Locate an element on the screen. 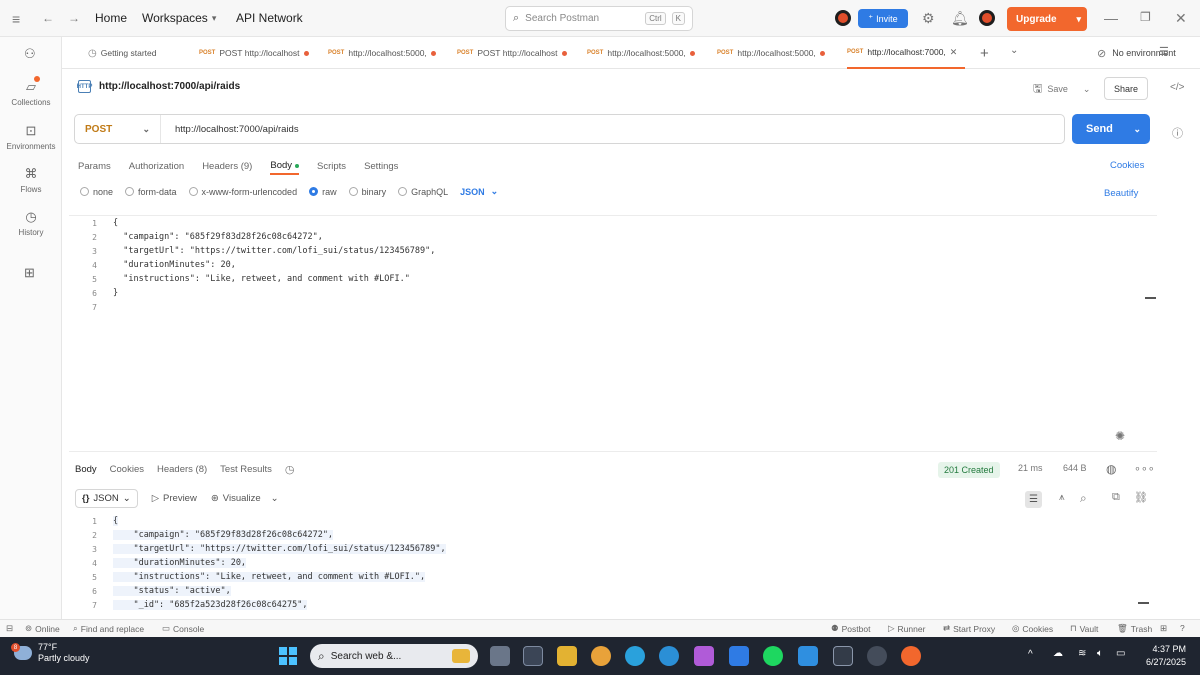  nav-workspaces: Workspaces ▾ is located at coordinates (179, 18).